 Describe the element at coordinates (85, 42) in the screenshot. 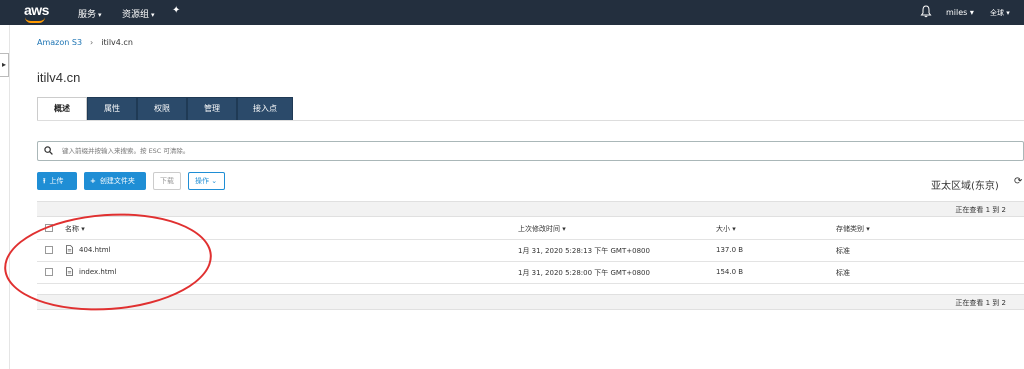

I see `breadcrumb: Amazon S3 › itilv4.cn` at that location.